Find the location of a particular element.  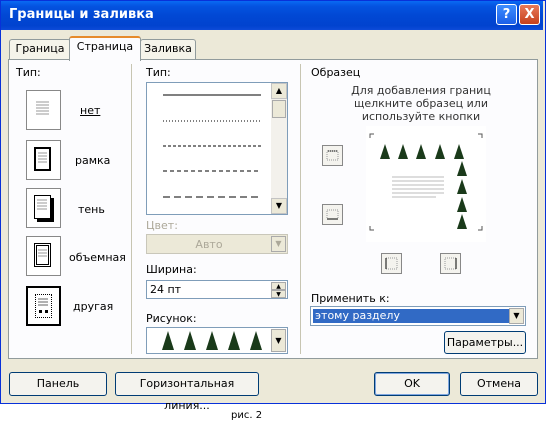

page-box-icon is located at coordinates (42, 157).